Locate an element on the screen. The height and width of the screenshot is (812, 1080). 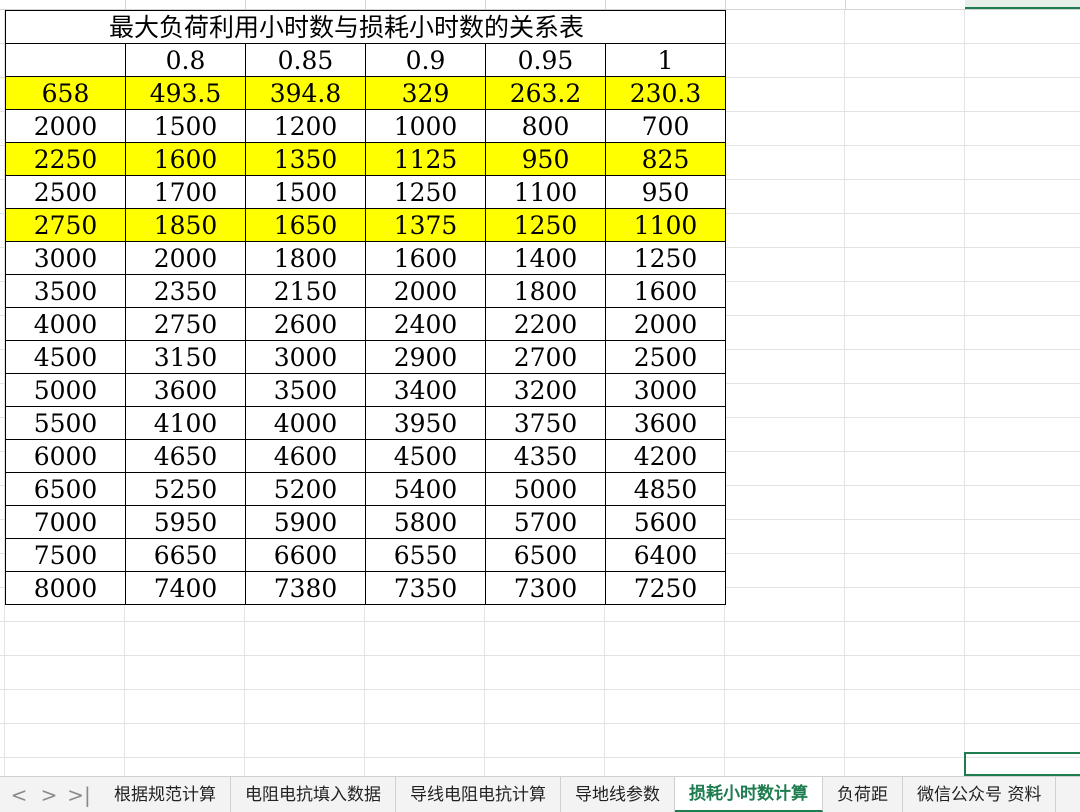
header-cell: 0.8 is located at coordinates (185, 60).